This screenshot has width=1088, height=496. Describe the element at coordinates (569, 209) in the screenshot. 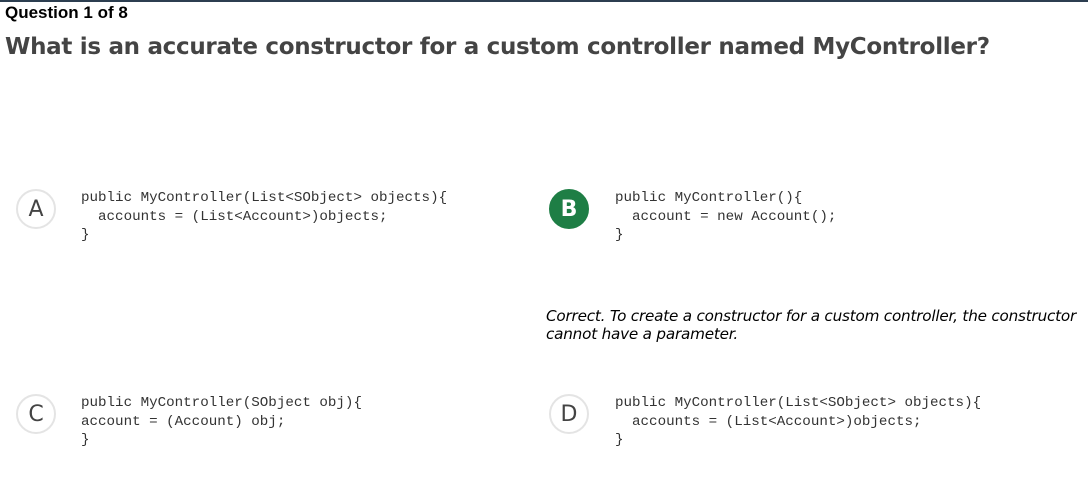

I see `option-b-letter-badge: B` at that location.